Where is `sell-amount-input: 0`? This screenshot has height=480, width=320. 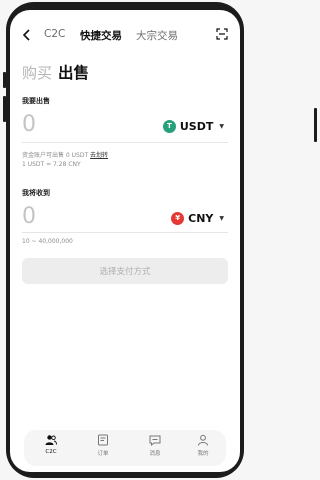 sell-amount-input: 0 is located at coordinates (29, 124).